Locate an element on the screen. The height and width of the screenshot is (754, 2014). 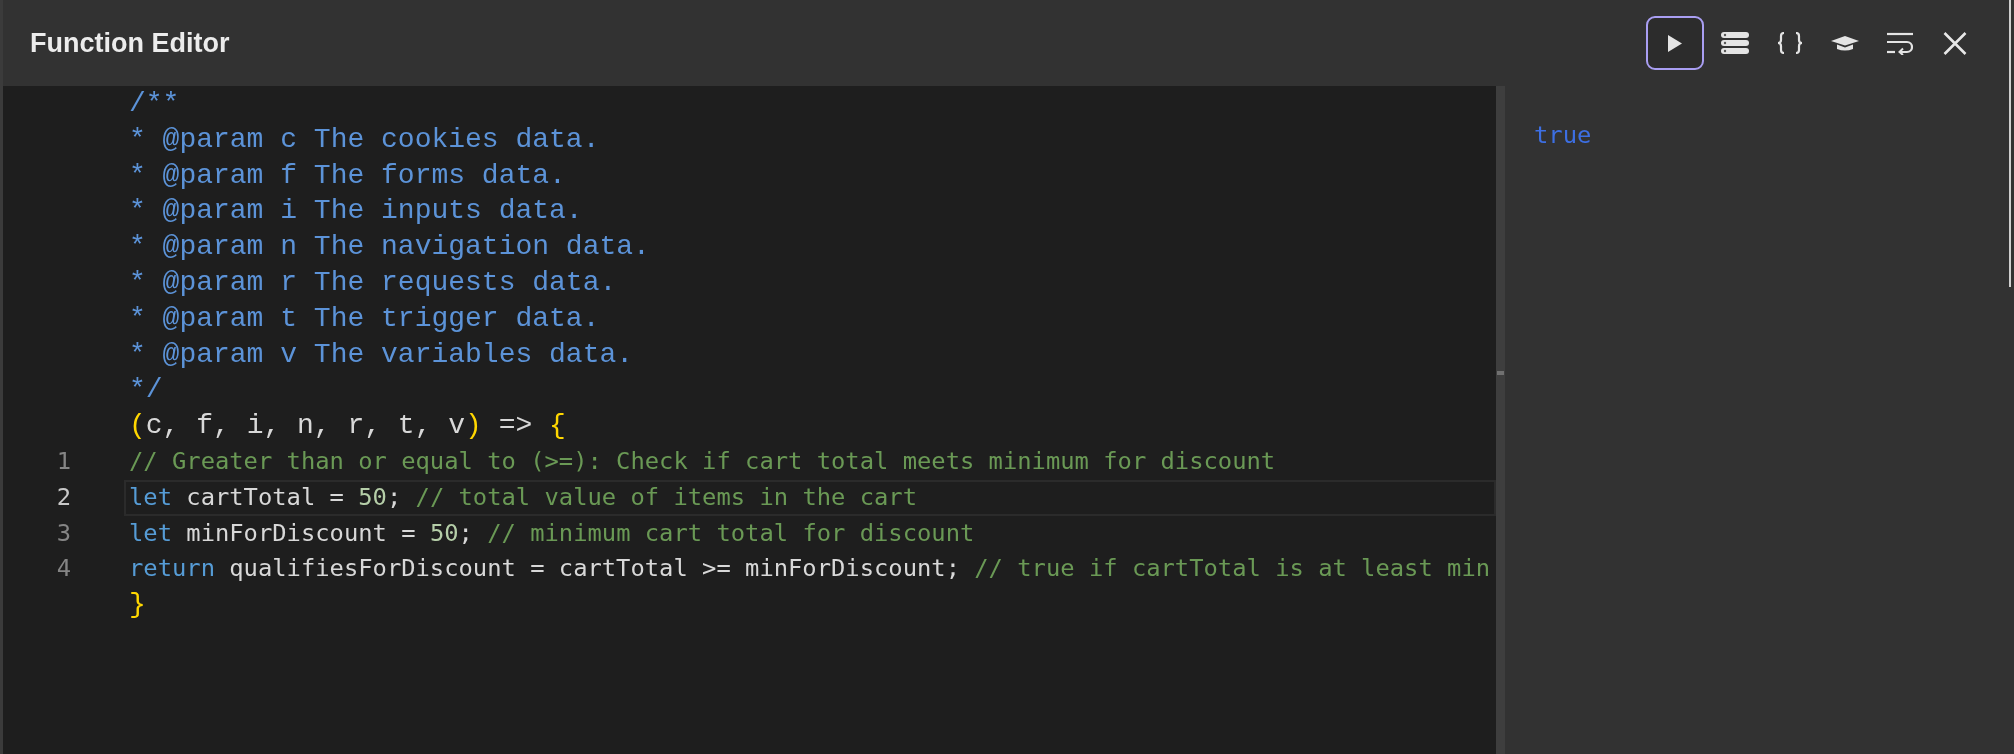
window-title: Function Editor is located at coordinates (130, 43).